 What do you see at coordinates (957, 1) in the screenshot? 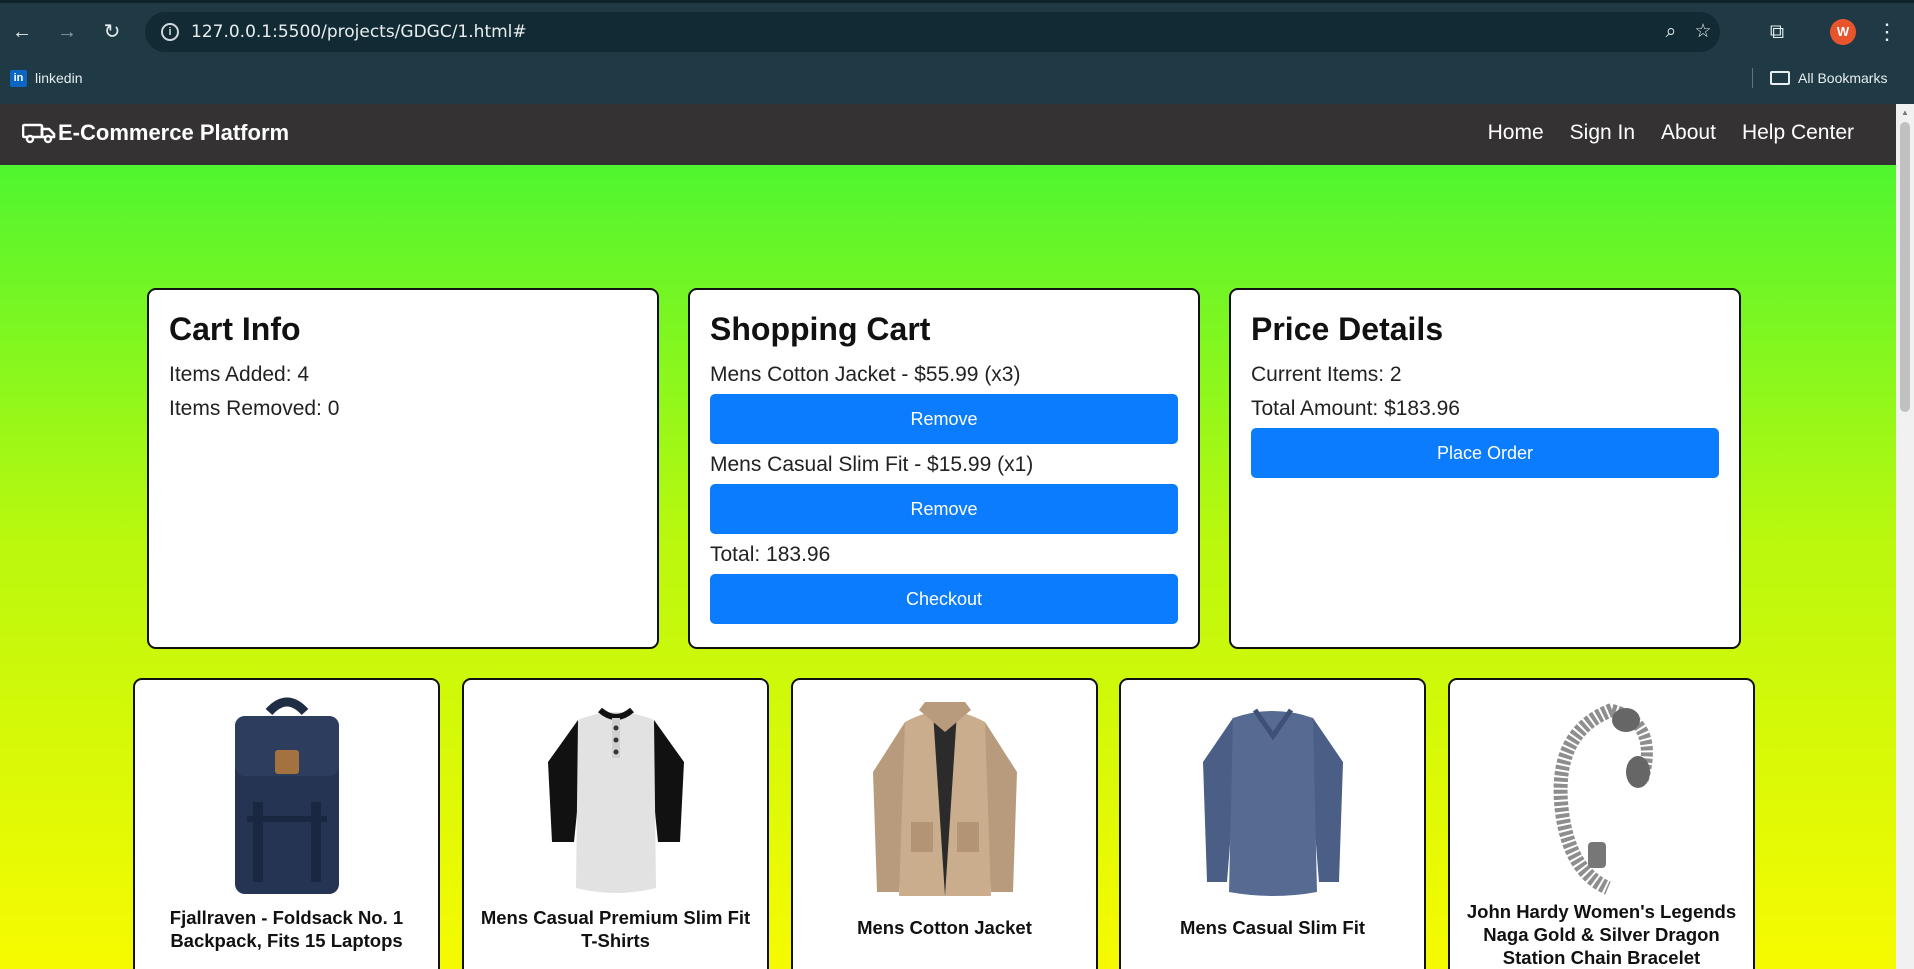
I see `tab-strip` at bounding box center [957, 1].